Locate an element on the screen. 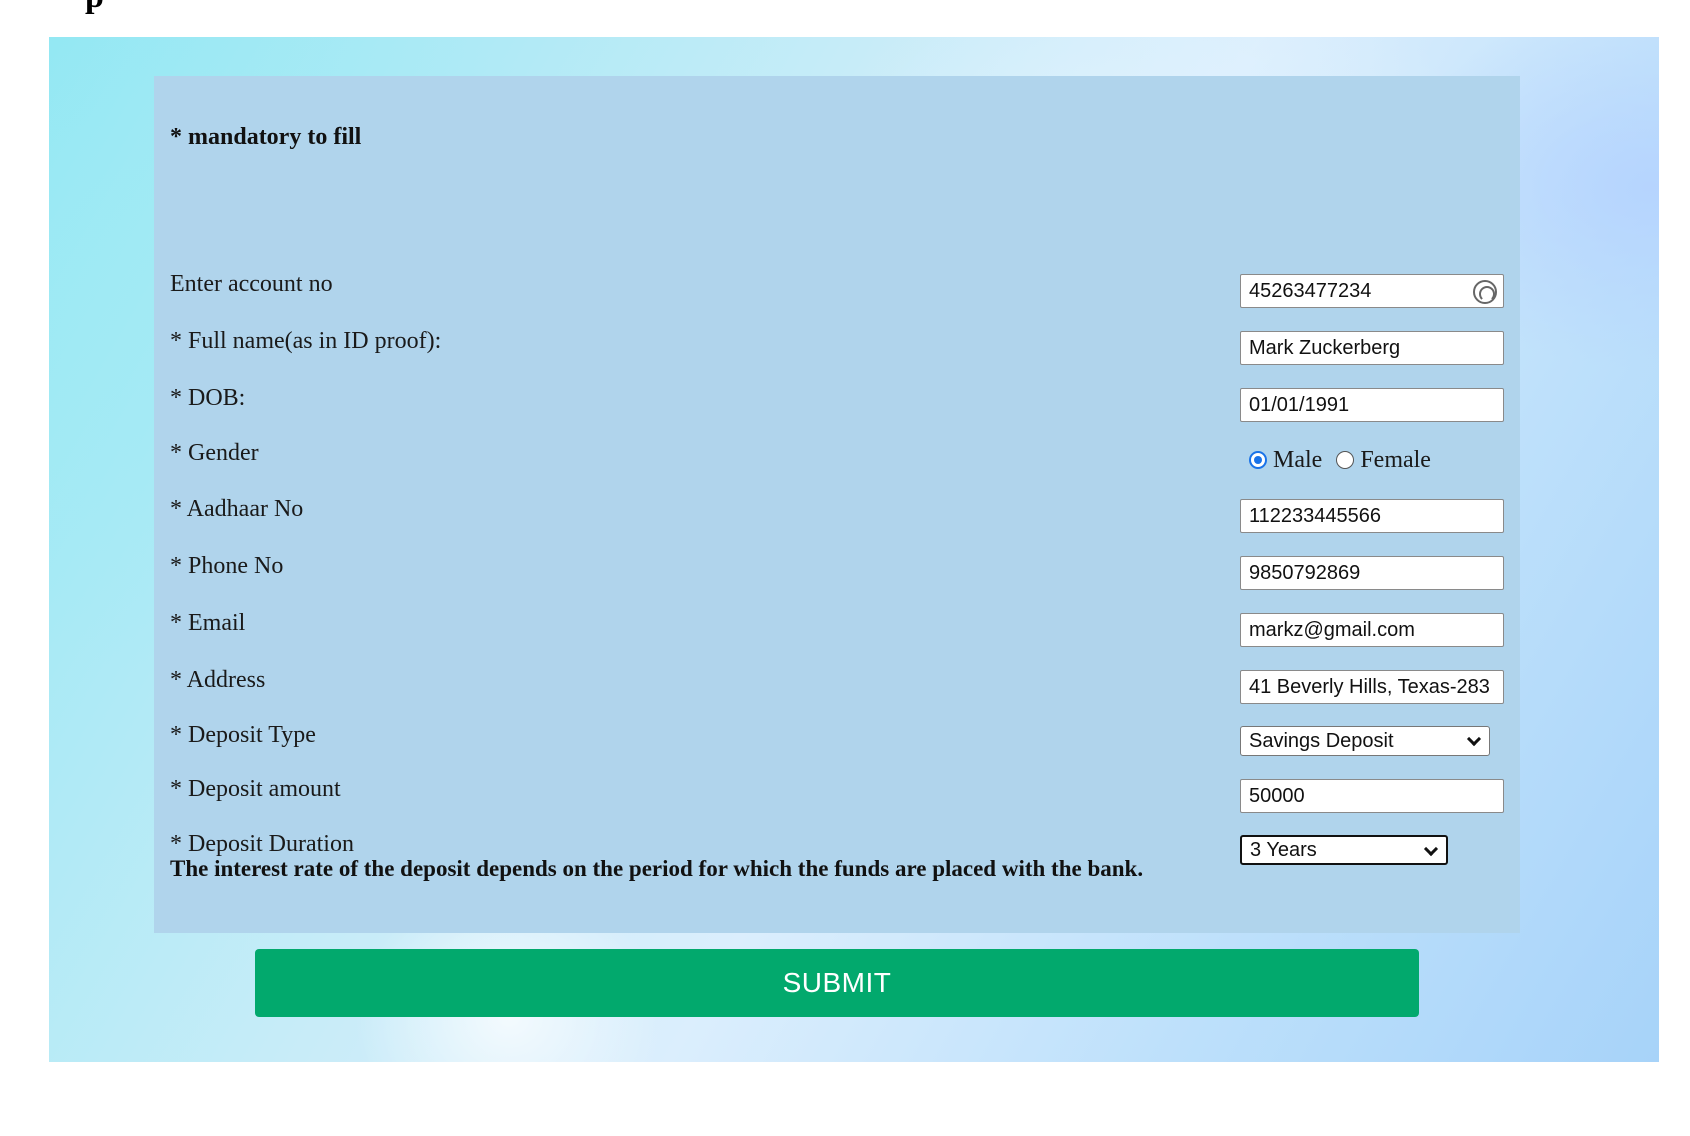  address-input: 41 Beverly Hills, Texas-283 is located at coordinates (1372, 687).